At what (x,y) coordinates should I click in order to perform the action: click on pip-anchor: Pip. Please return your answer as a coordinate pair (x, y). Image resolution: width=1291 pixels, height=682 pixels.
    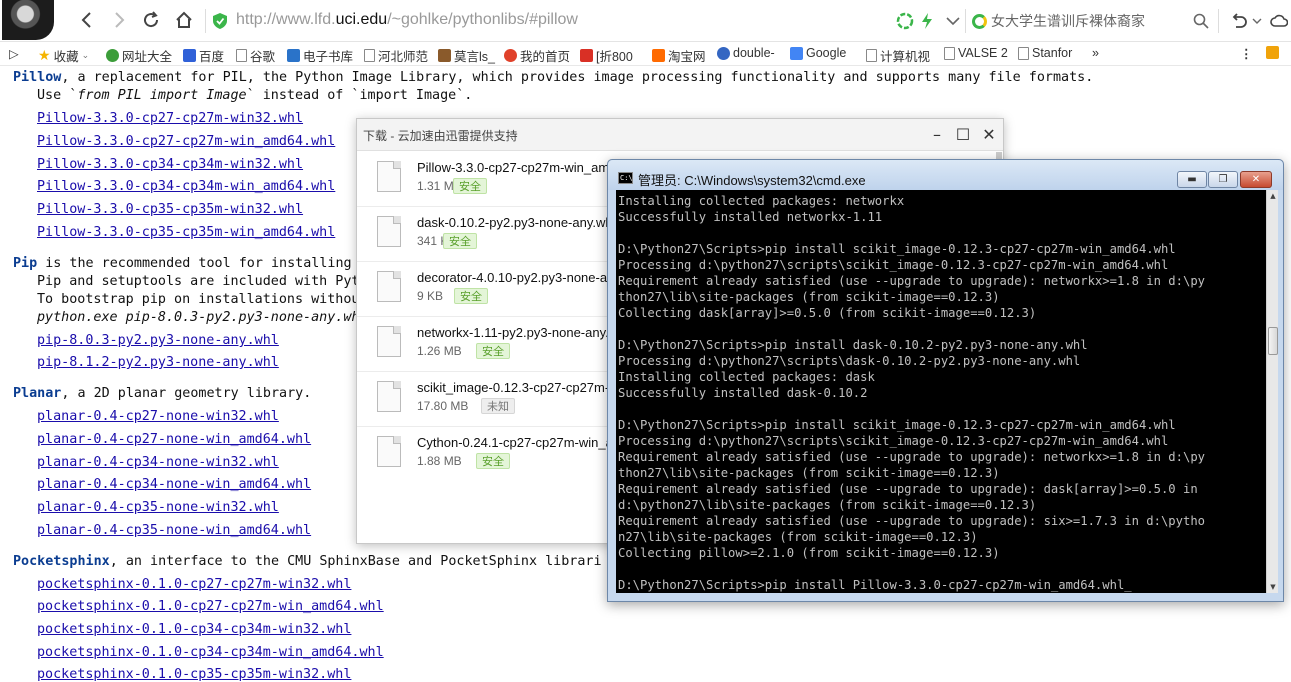
    Looking at the image, I should click on (25, 263).